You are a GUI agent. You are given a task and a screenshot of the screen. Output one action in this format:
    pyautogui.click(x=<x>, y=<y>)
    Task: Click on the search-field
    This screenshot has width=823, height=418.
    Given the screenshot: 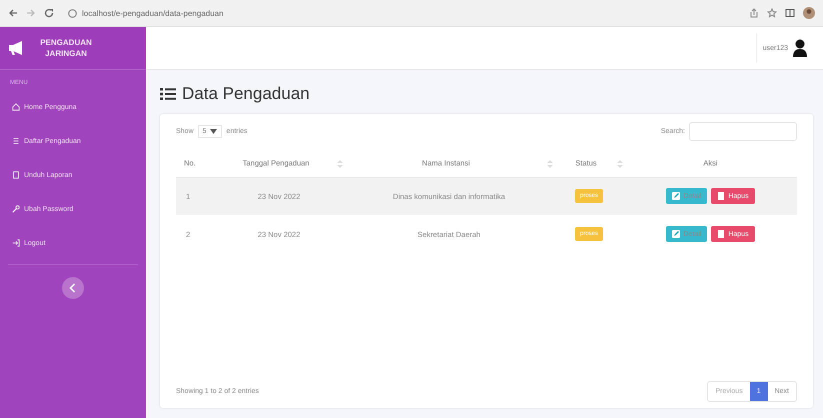 What is the action you would take?
    pyautogui.click(x=743, y=131)
    